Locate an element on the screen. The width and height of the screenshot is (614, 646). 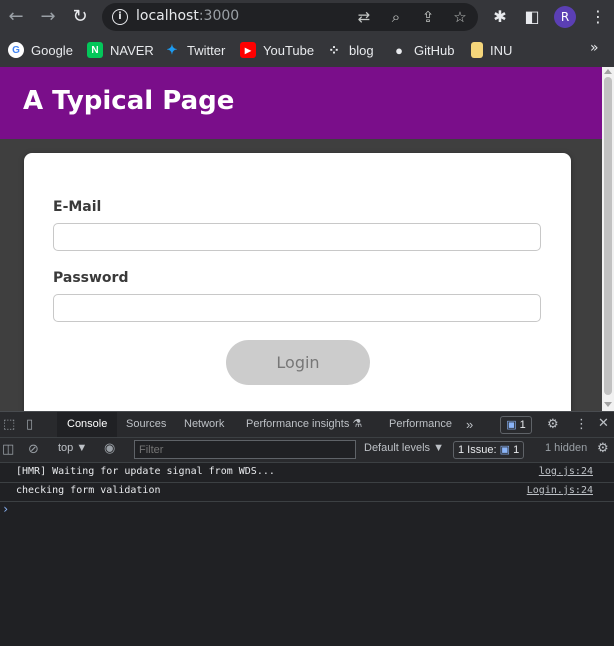
console-settings-gear-icon: ⚙ is located at coordinates (603, 448).